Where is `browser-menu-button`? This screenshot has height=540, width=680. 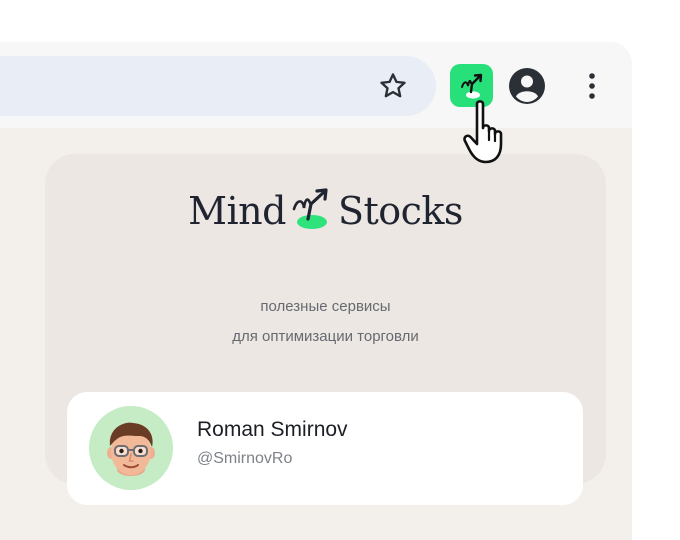 browser-menu-button is located at coordinates (592, 86).